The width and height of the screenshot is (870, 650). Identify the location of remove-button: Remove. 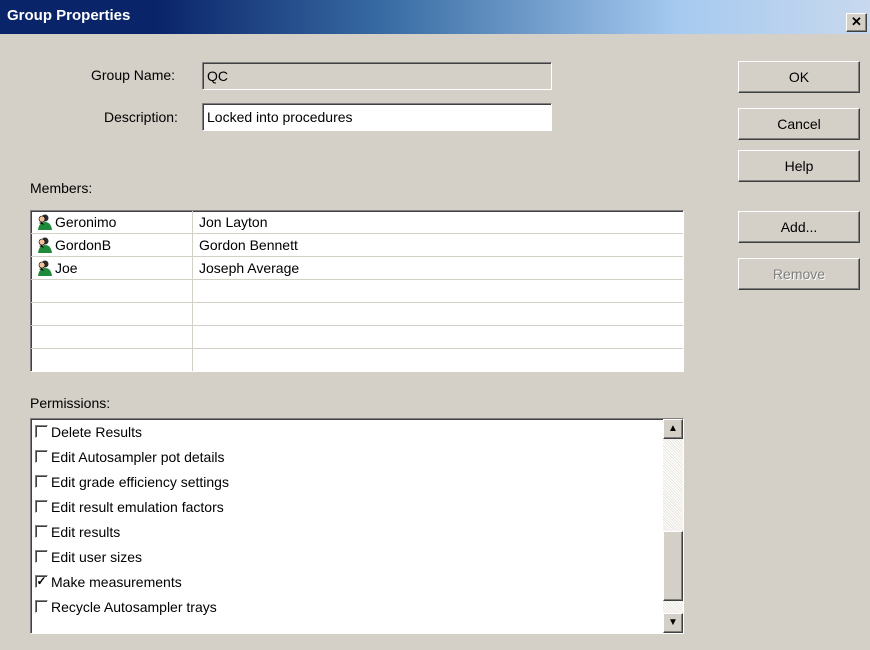
(799, 274).